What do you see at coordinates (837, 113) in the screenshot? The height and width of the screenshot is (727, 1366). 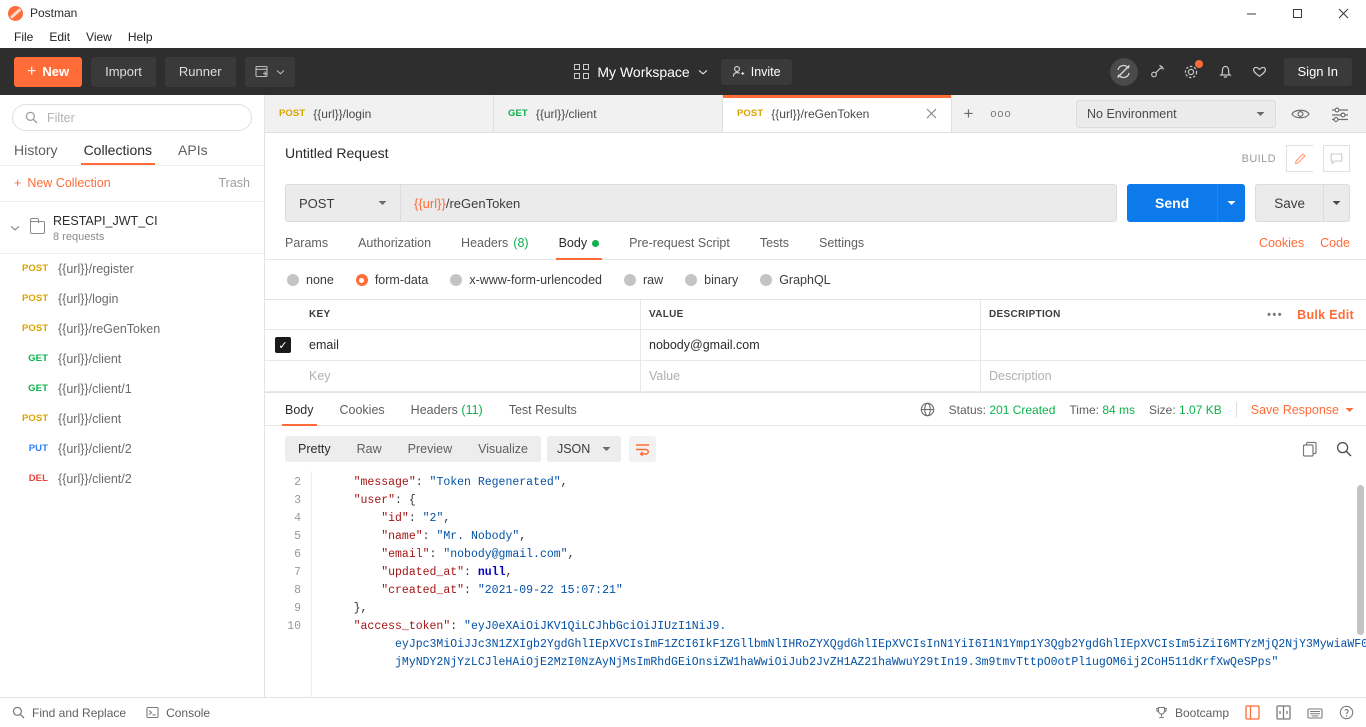 I see `request-tab-regentoken: POST {{url}}/reGenToken` at bounding box center [837, 113].